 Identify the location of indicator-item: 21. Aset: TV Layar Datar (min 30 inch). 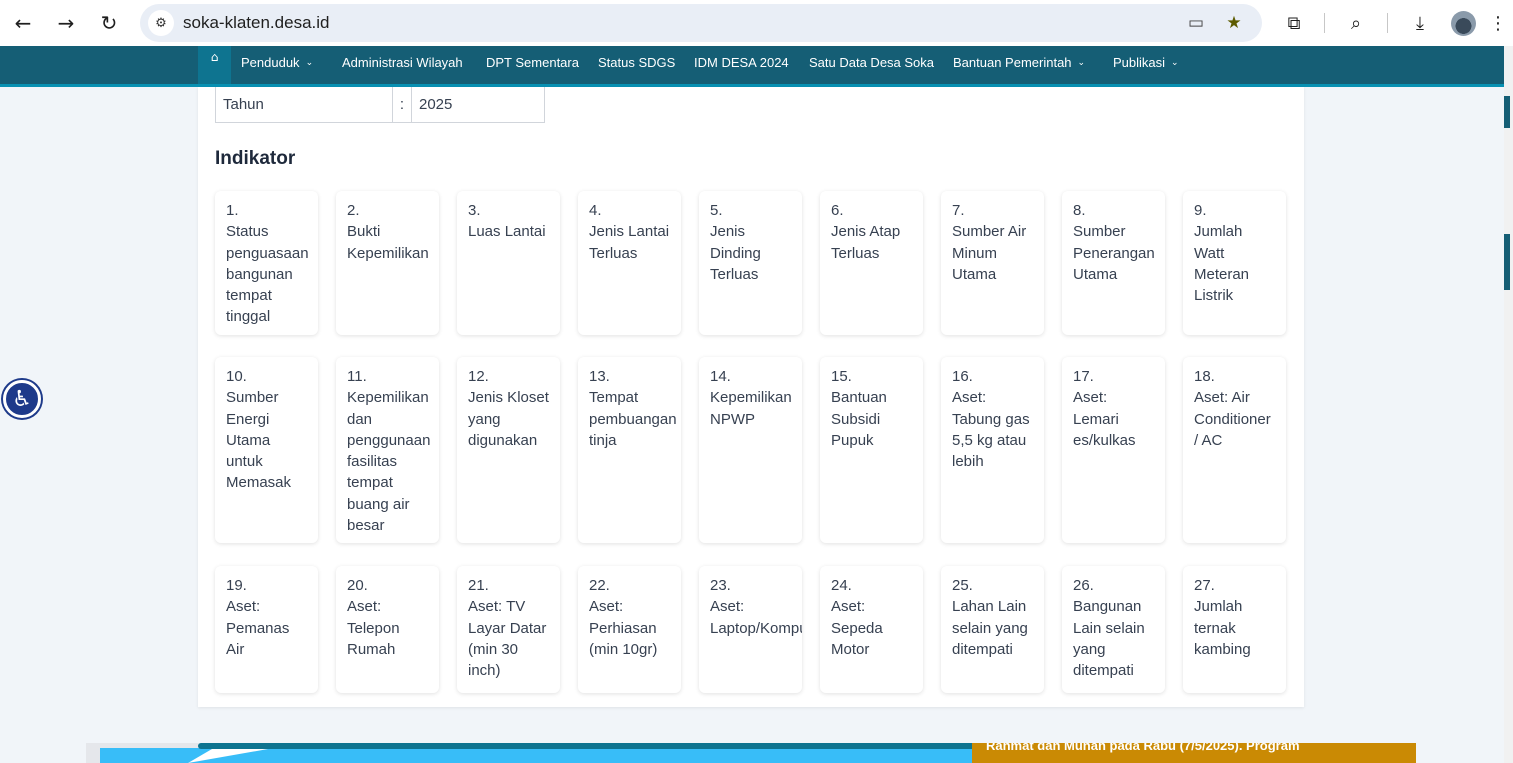
(508, 629).